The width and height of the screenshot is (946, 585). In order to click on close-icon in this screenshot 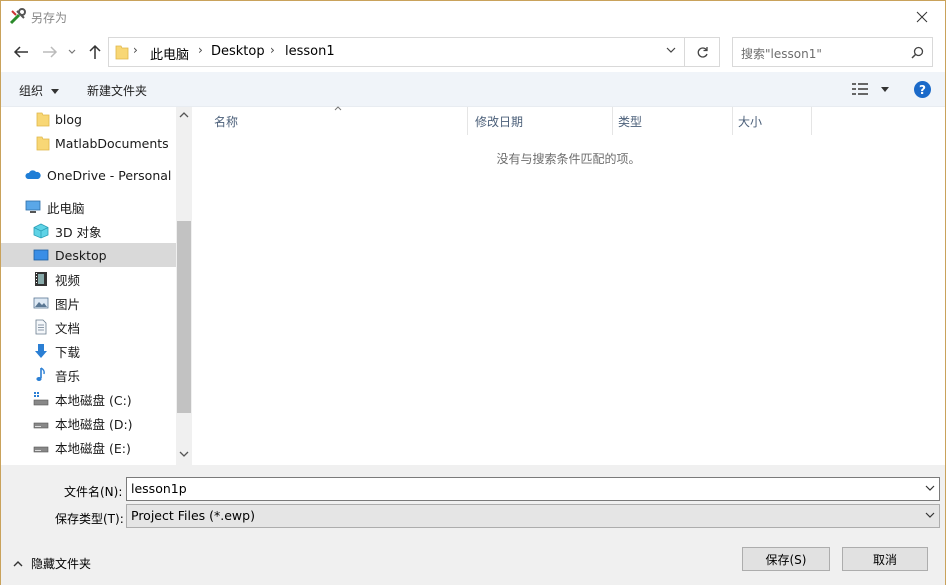, I will do `click(922, 16)`.